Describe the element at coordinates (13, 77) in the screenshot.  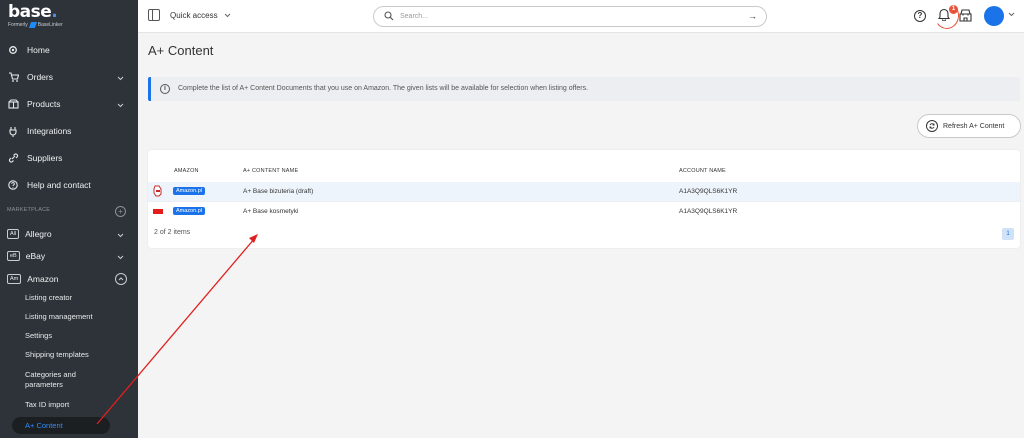
I see `cart-icon` at that location.